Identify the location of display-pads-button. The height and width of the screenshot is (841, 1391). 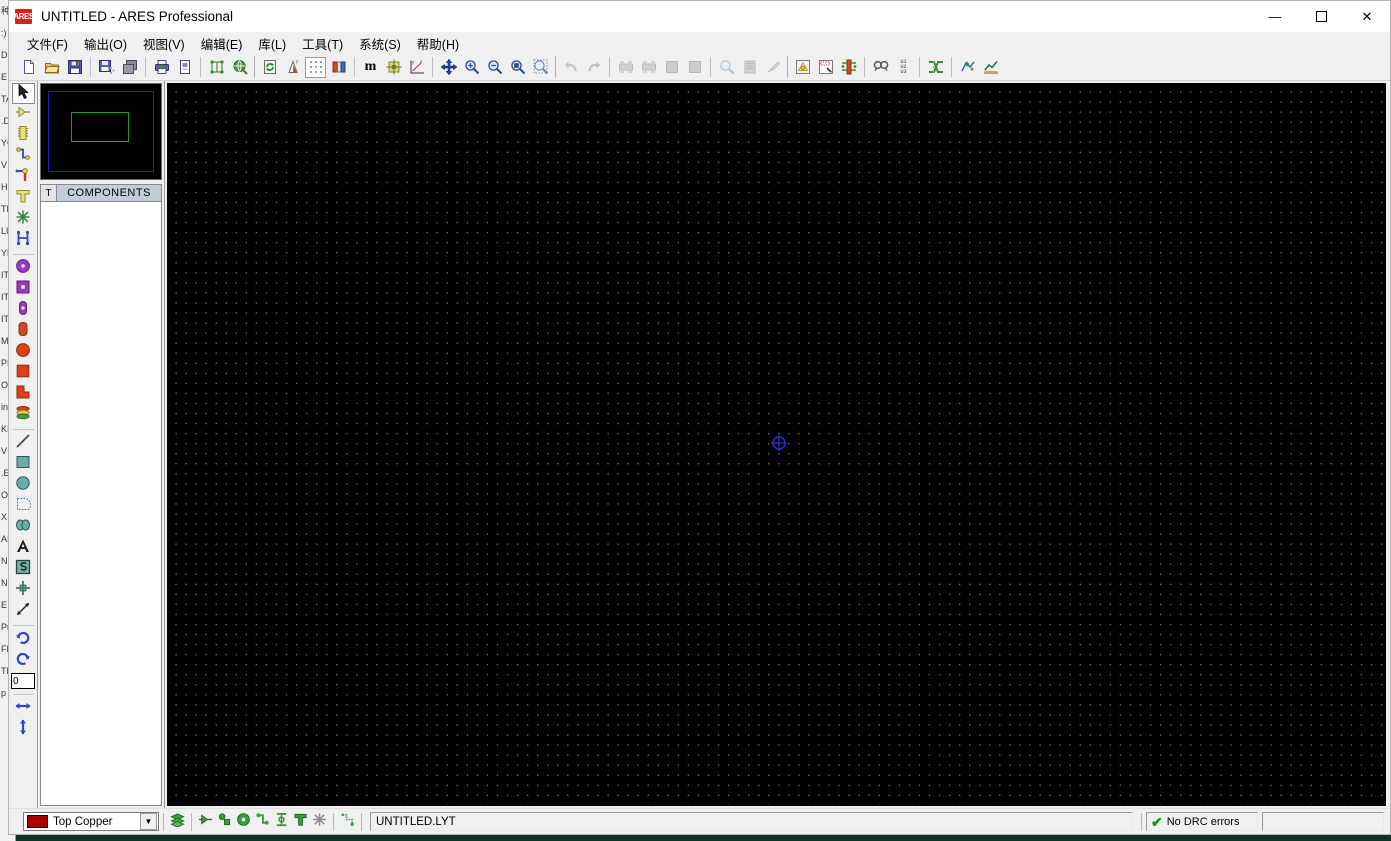
(224, 821).